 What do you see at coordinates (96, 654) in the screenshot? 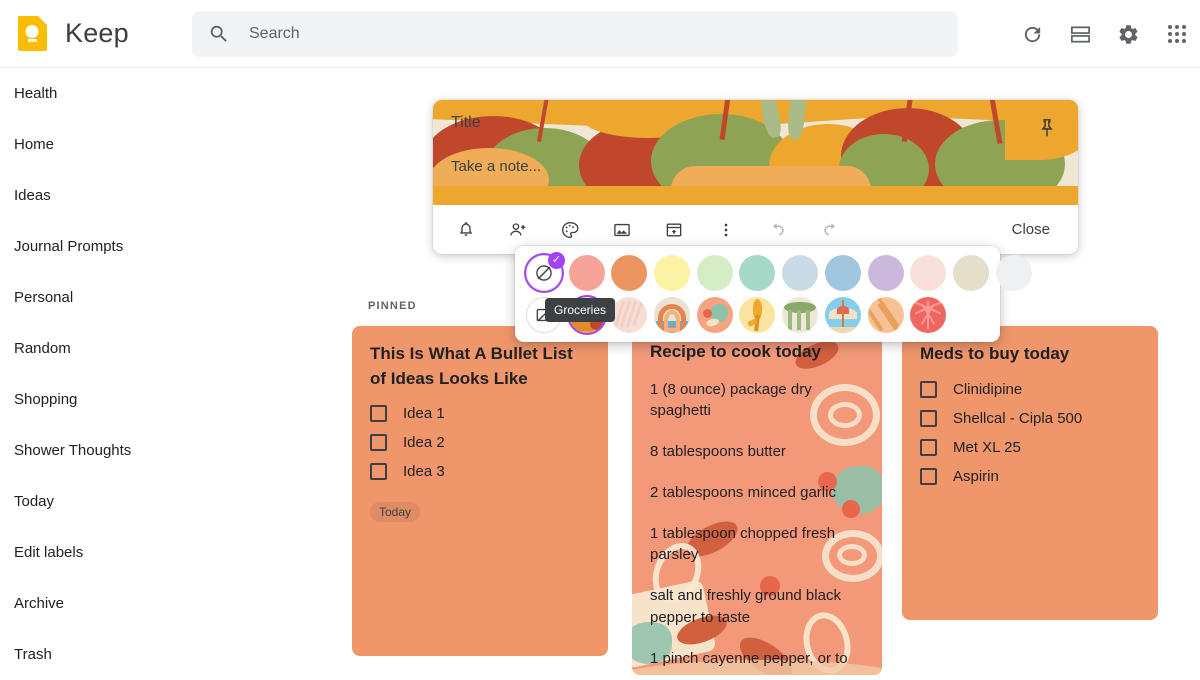
I see `sidebar-item-trash: Trash` at bounding box center [96, 654].